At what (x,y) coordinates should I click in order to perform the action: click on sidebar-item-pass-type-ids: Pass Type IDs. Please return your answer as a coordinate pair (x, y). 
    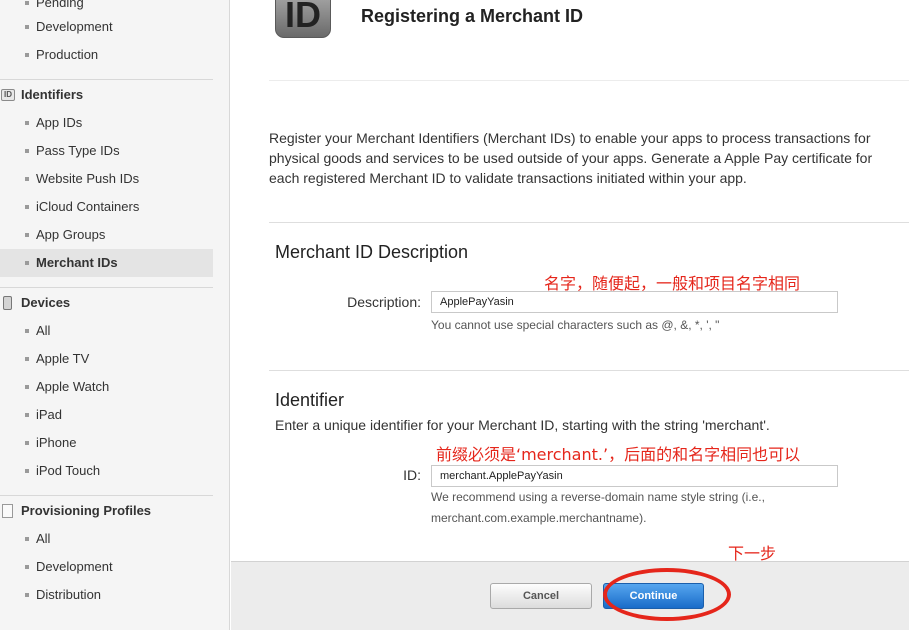
    Looking at the image, I should click on (106, 151).